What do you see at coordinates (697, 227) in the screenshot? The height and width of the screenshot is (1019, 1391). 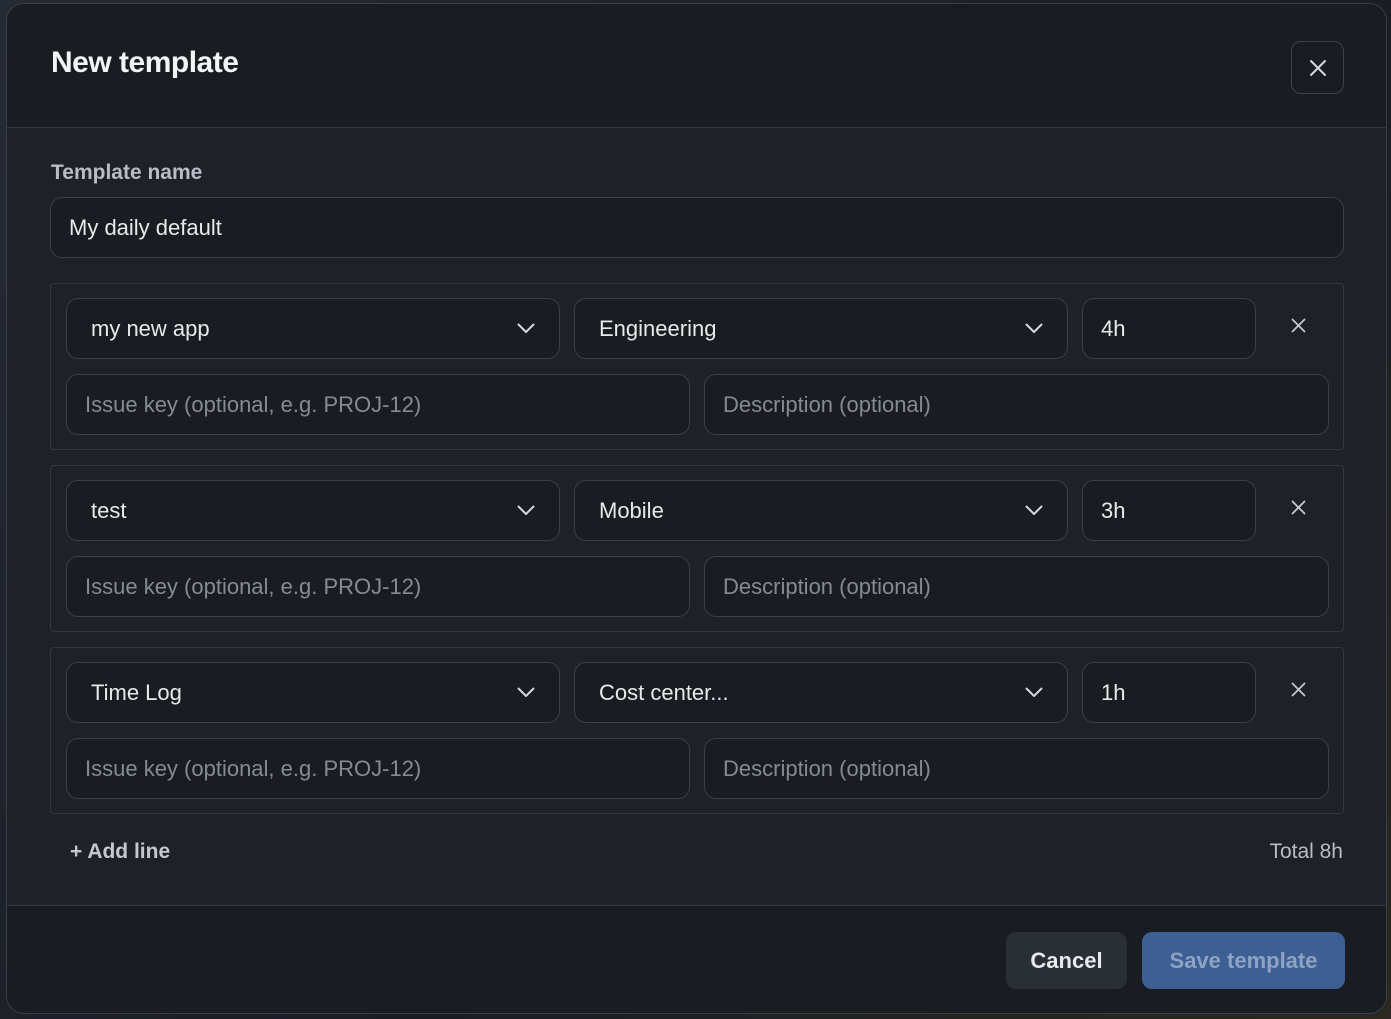 I see `template-name-input: My daily default` at bounding box center [697, 227].